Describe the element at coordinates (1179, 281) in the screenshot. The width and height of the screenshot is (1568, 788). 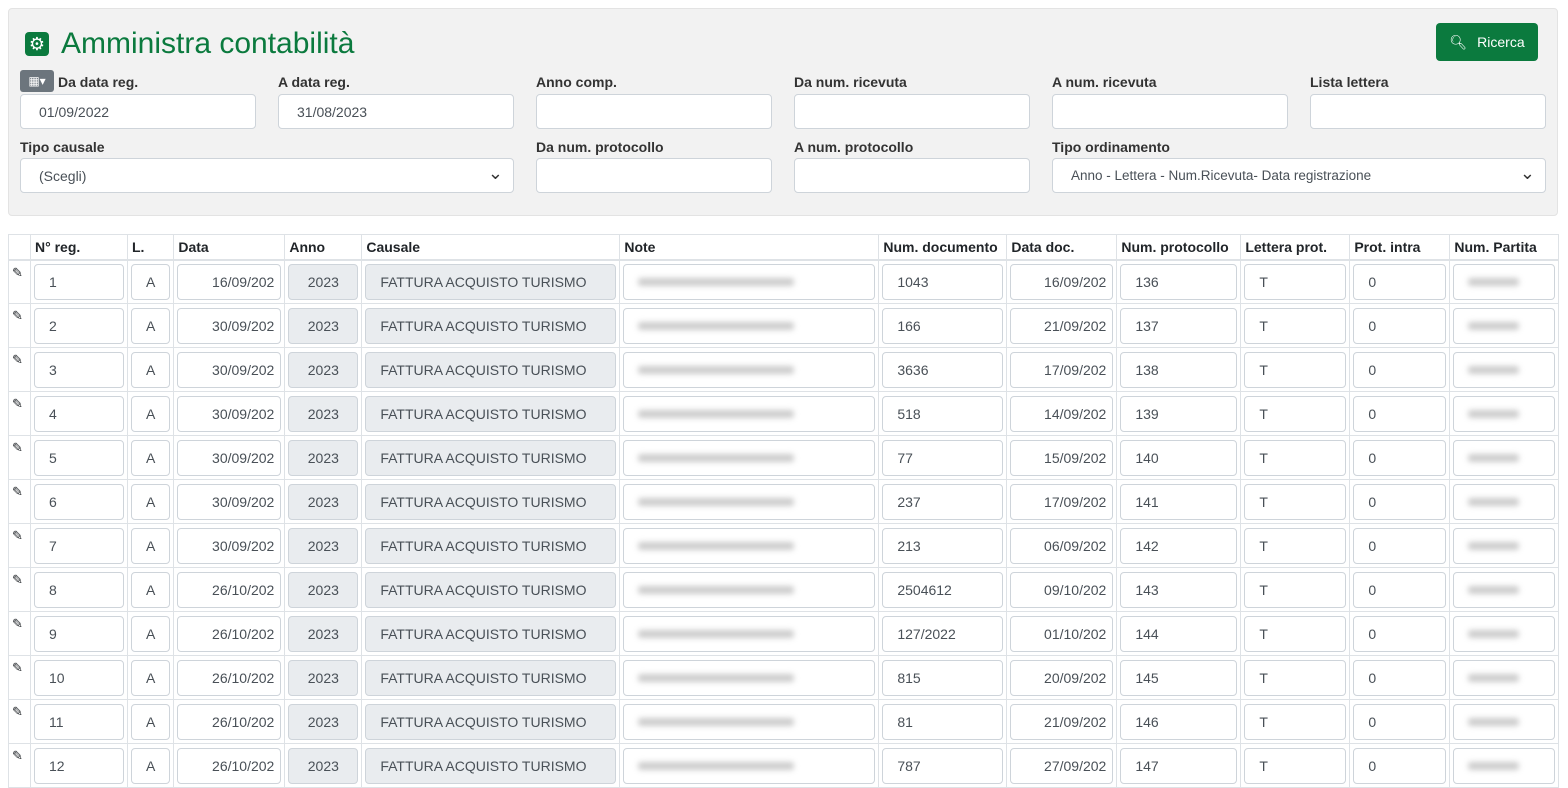
I see `num-protocollo-input: 136` at that location.